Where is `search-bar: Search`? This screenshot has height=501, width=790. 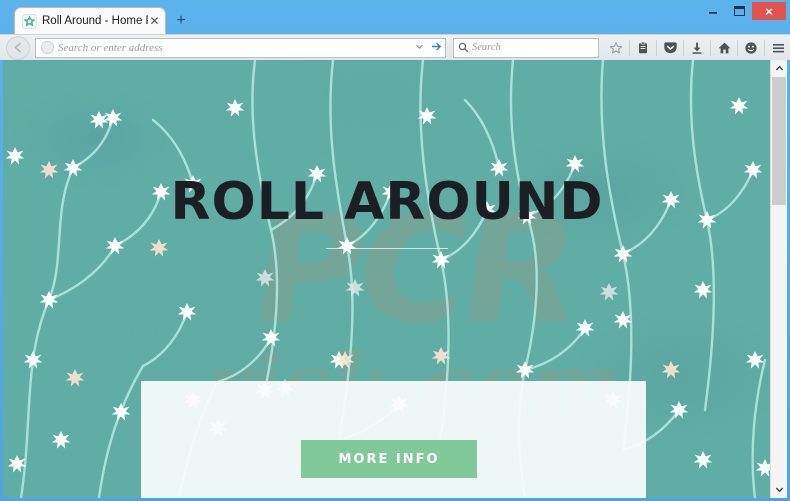
search-bar: Search is located at coordinates (526, 47).